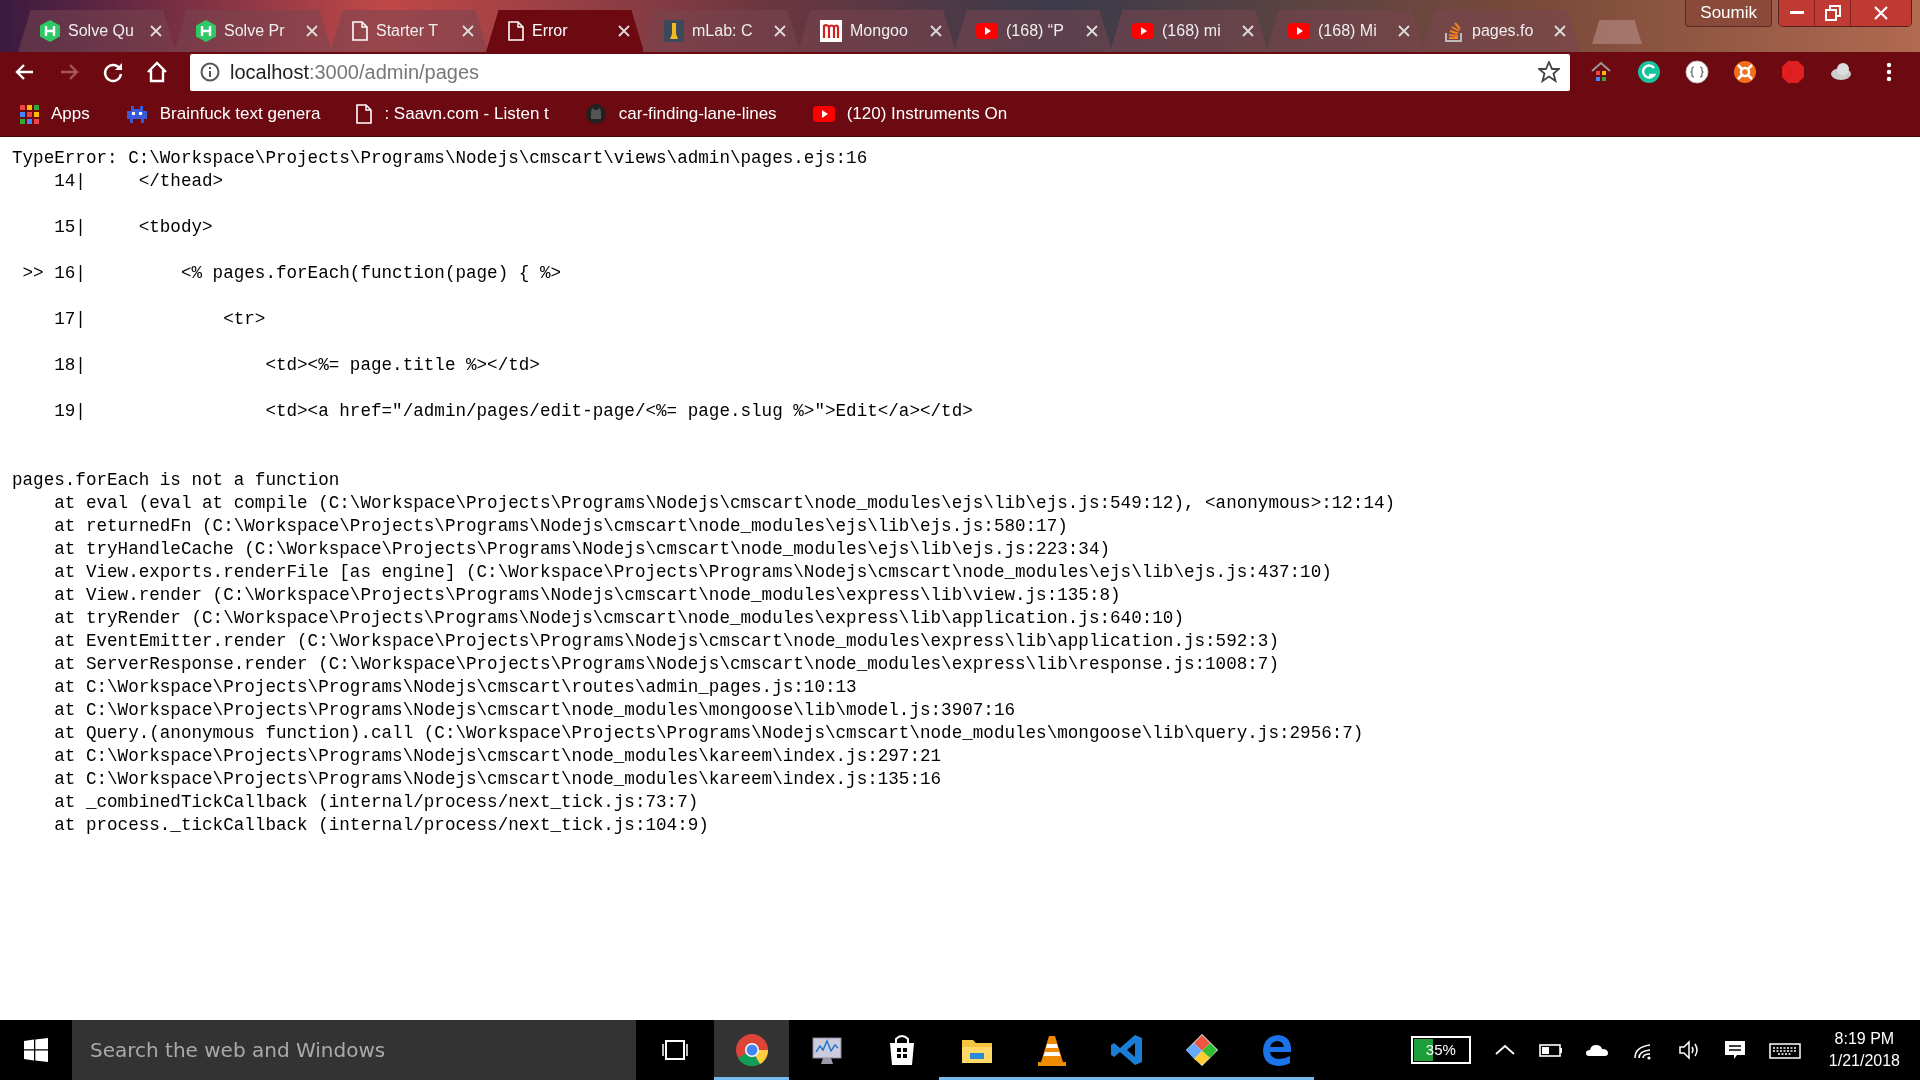 Image resolution: width=1920 pixels, height=1080 pixels. I want to click on stack-line: at C:\Workspace\Projects\Programs\Nodejs\cmscart\node_modules\kareem\index.js:135:16, so click(498, 779).